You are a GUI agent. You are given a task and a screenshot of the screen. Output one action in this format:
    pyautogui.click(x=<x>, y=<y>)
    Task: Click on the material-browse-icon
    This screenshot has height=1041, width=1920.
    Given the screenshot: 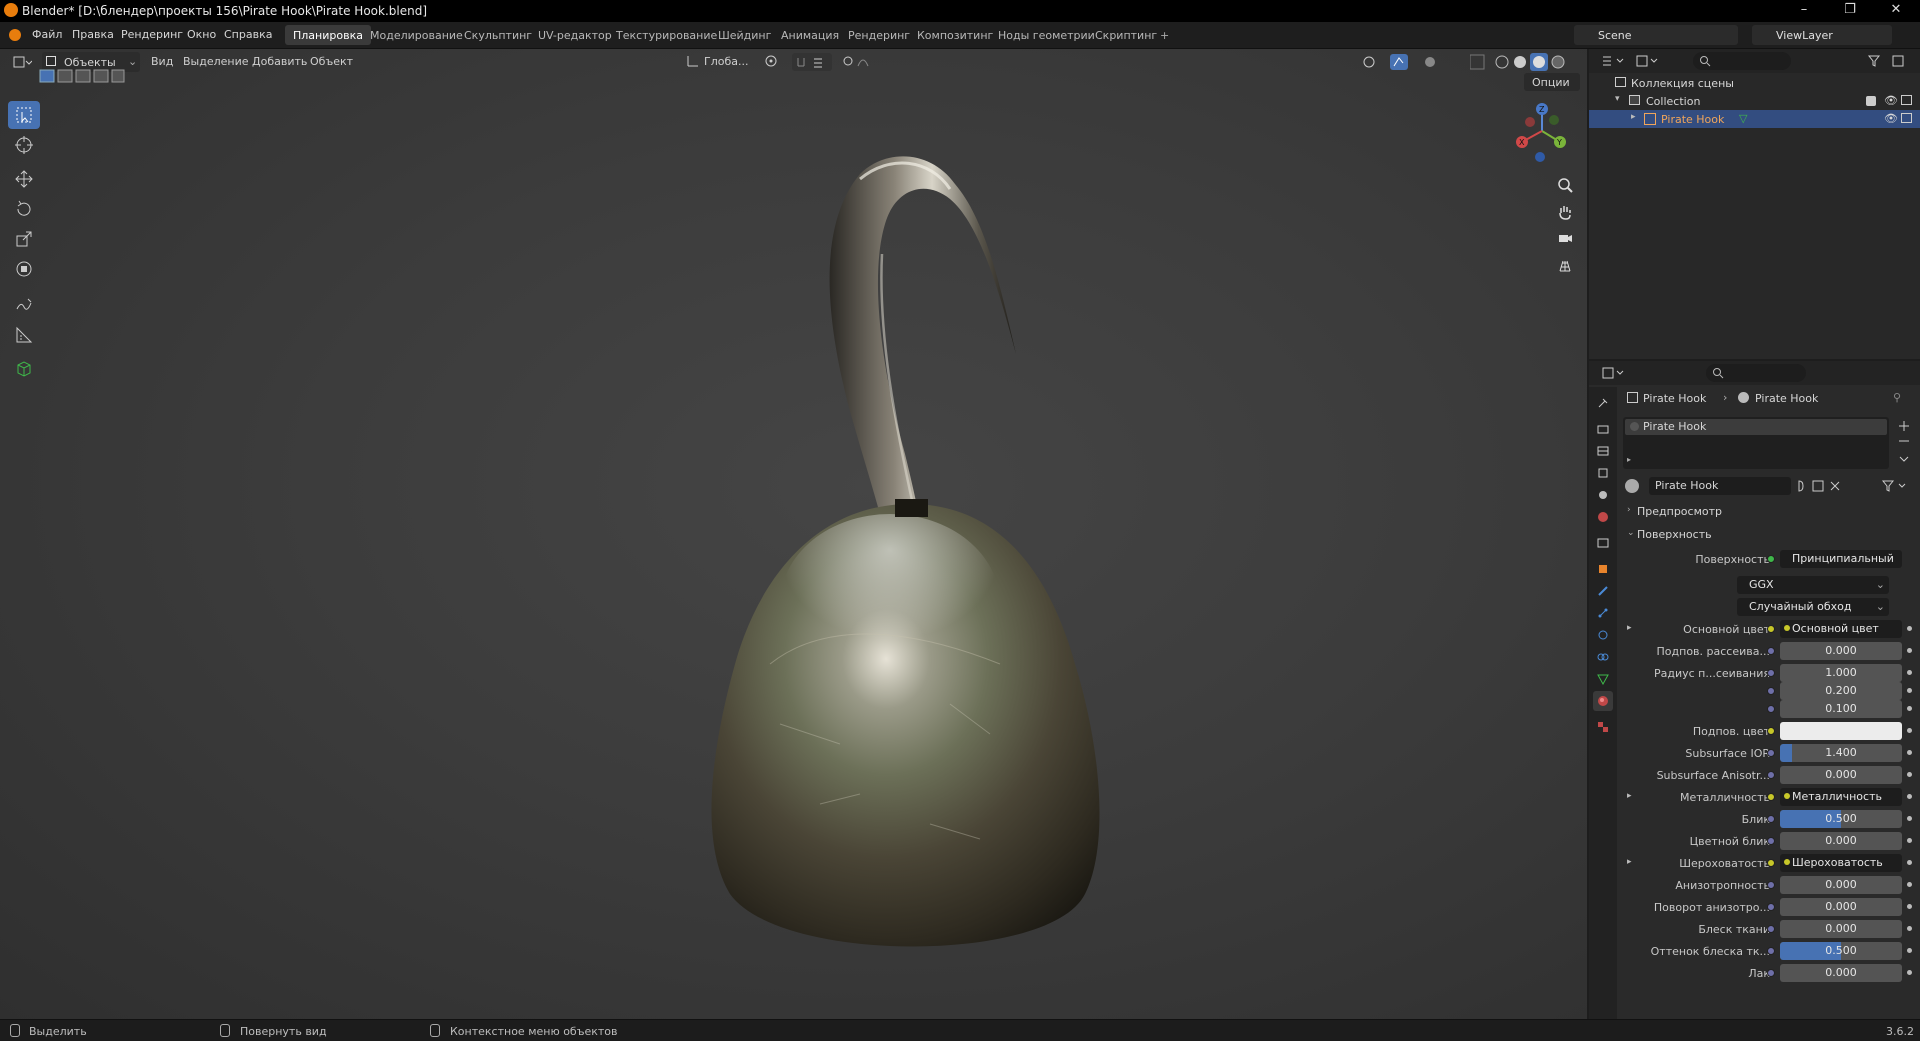 What is the action you would take?
    pyautogui.click(x=1632, y=486)
    